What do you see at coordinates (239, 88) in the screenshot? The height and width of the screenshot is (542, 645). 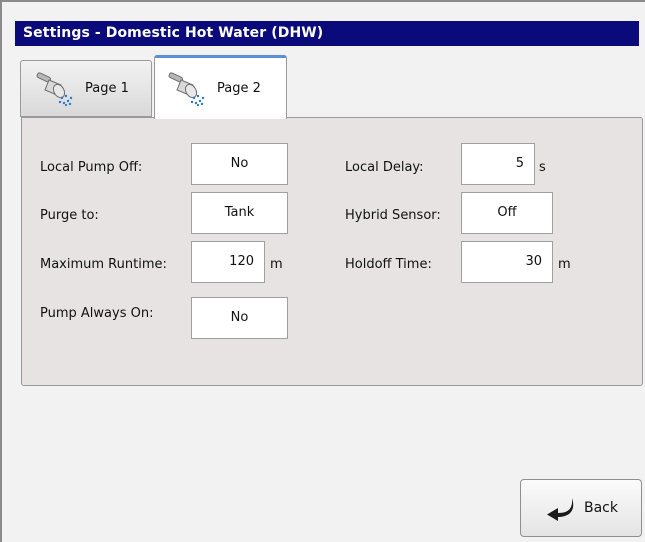 I see `tab-label: Page 2` at bounding box center [239, 88].